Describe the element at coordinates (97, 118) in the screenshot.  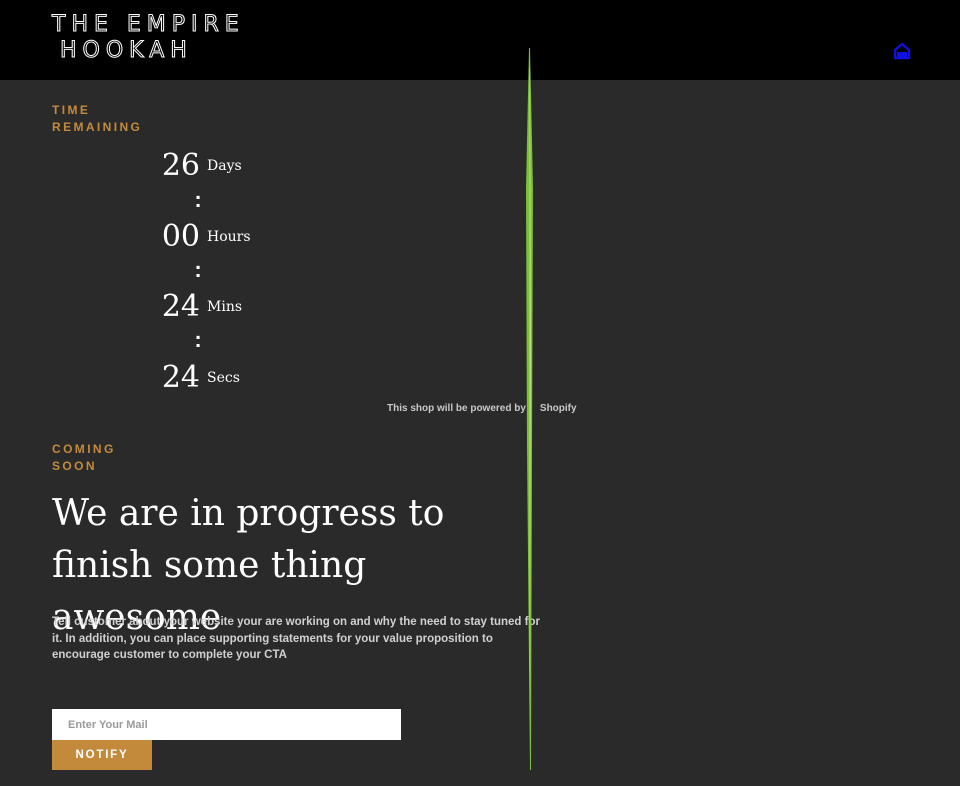
I see `time-remaining-label: TIME REMAINING` at that location.